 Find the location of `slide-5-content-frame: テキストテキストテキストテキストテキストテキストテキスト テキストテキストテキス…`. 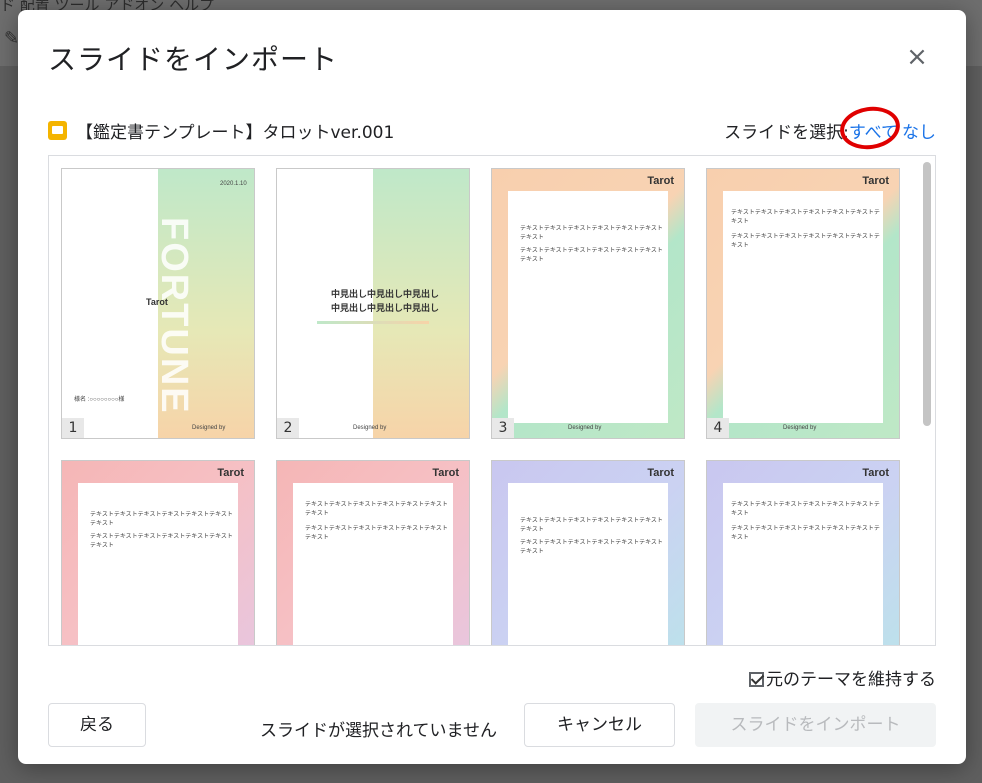

slide-5-content-frame: テキストテキストテキストテキストテキストテキストテキスト テキストテキストテキス… is located at coordinates (158, 564).